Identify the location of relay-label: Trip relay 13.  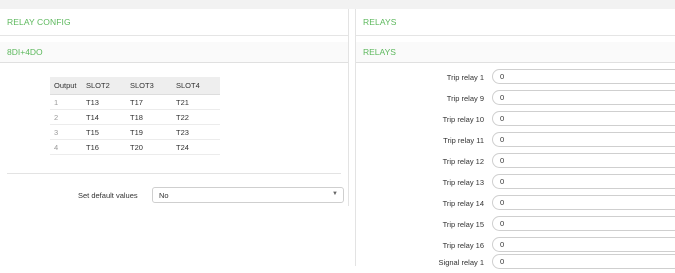
(463, 182).